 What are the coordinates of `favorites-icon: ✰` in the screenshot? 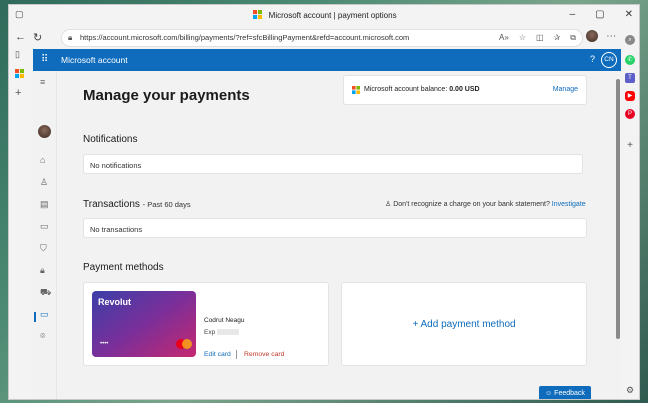 It's located at (557, 38).